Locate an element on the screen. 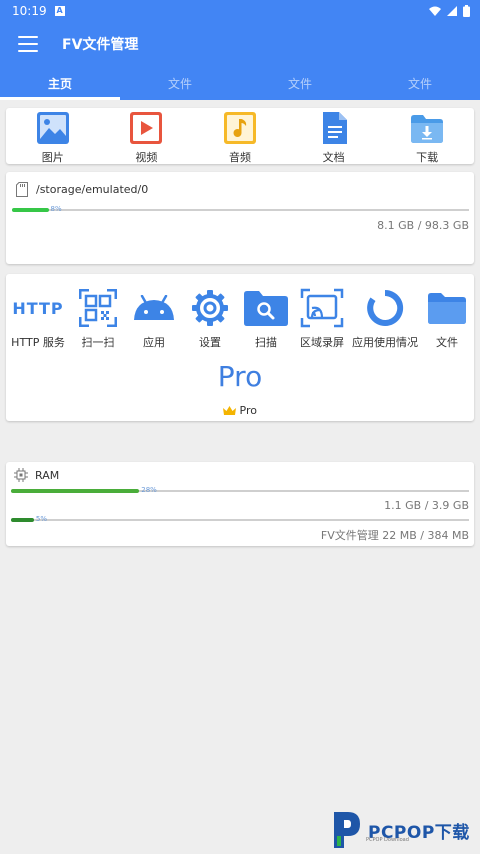 The image size is (480, 854). tool-screen-record: 区域录屏 is located at coordinates (322, 318).